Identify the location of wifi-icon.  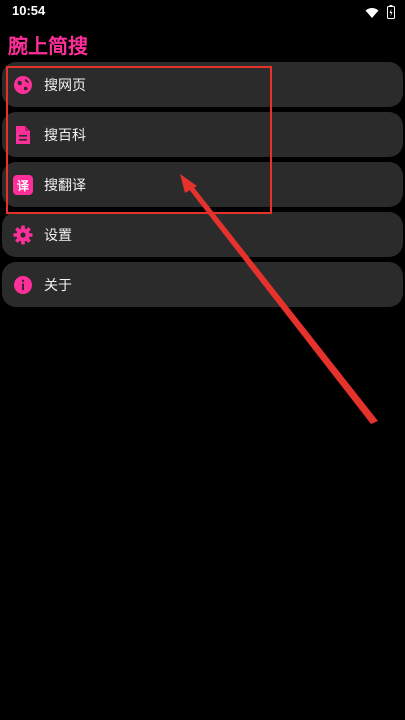
(372, 13).